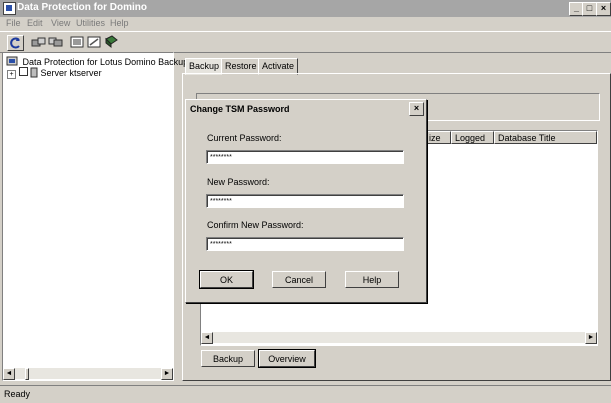 Image resolution: width=611 pixels, height=403 pixels. I want to click on window-title: Data Protection for Domino, so click(82, 7).